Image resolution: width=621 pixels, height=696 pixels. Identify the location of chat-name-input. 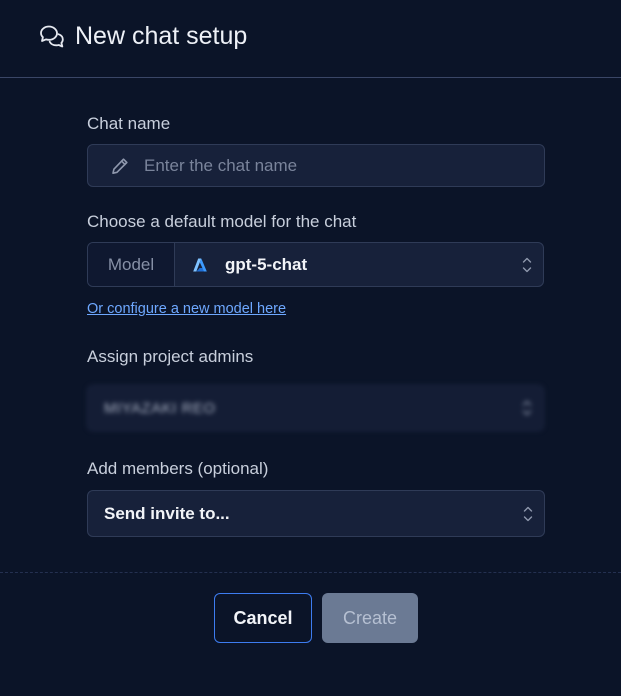
(324, 165).